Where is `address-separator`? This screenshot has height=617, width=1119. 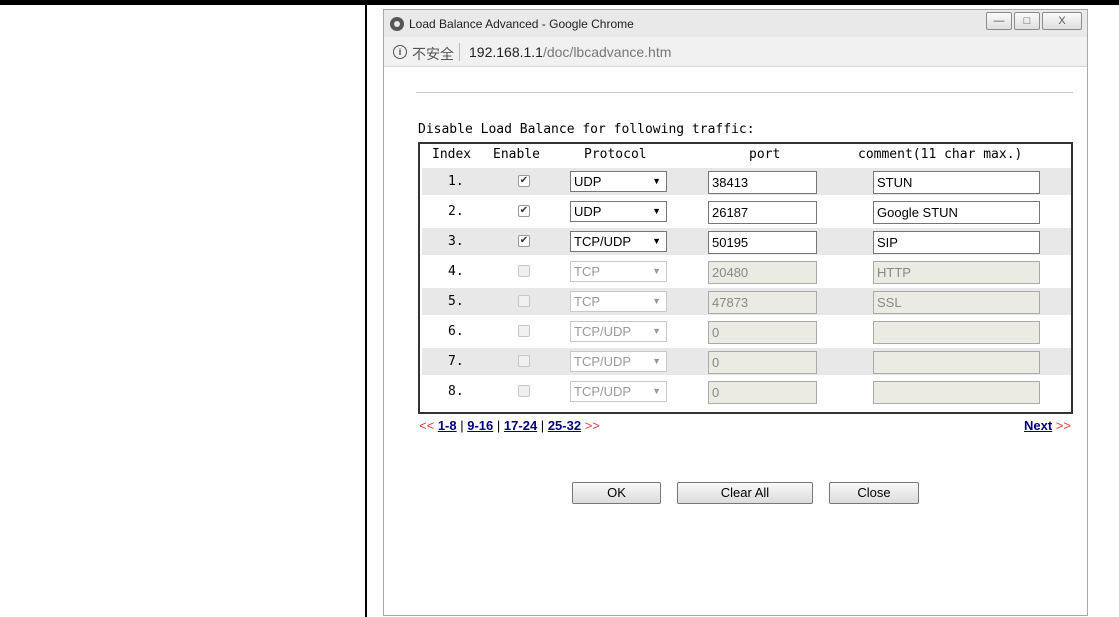 address-separator is located at coordinates (459, 52).